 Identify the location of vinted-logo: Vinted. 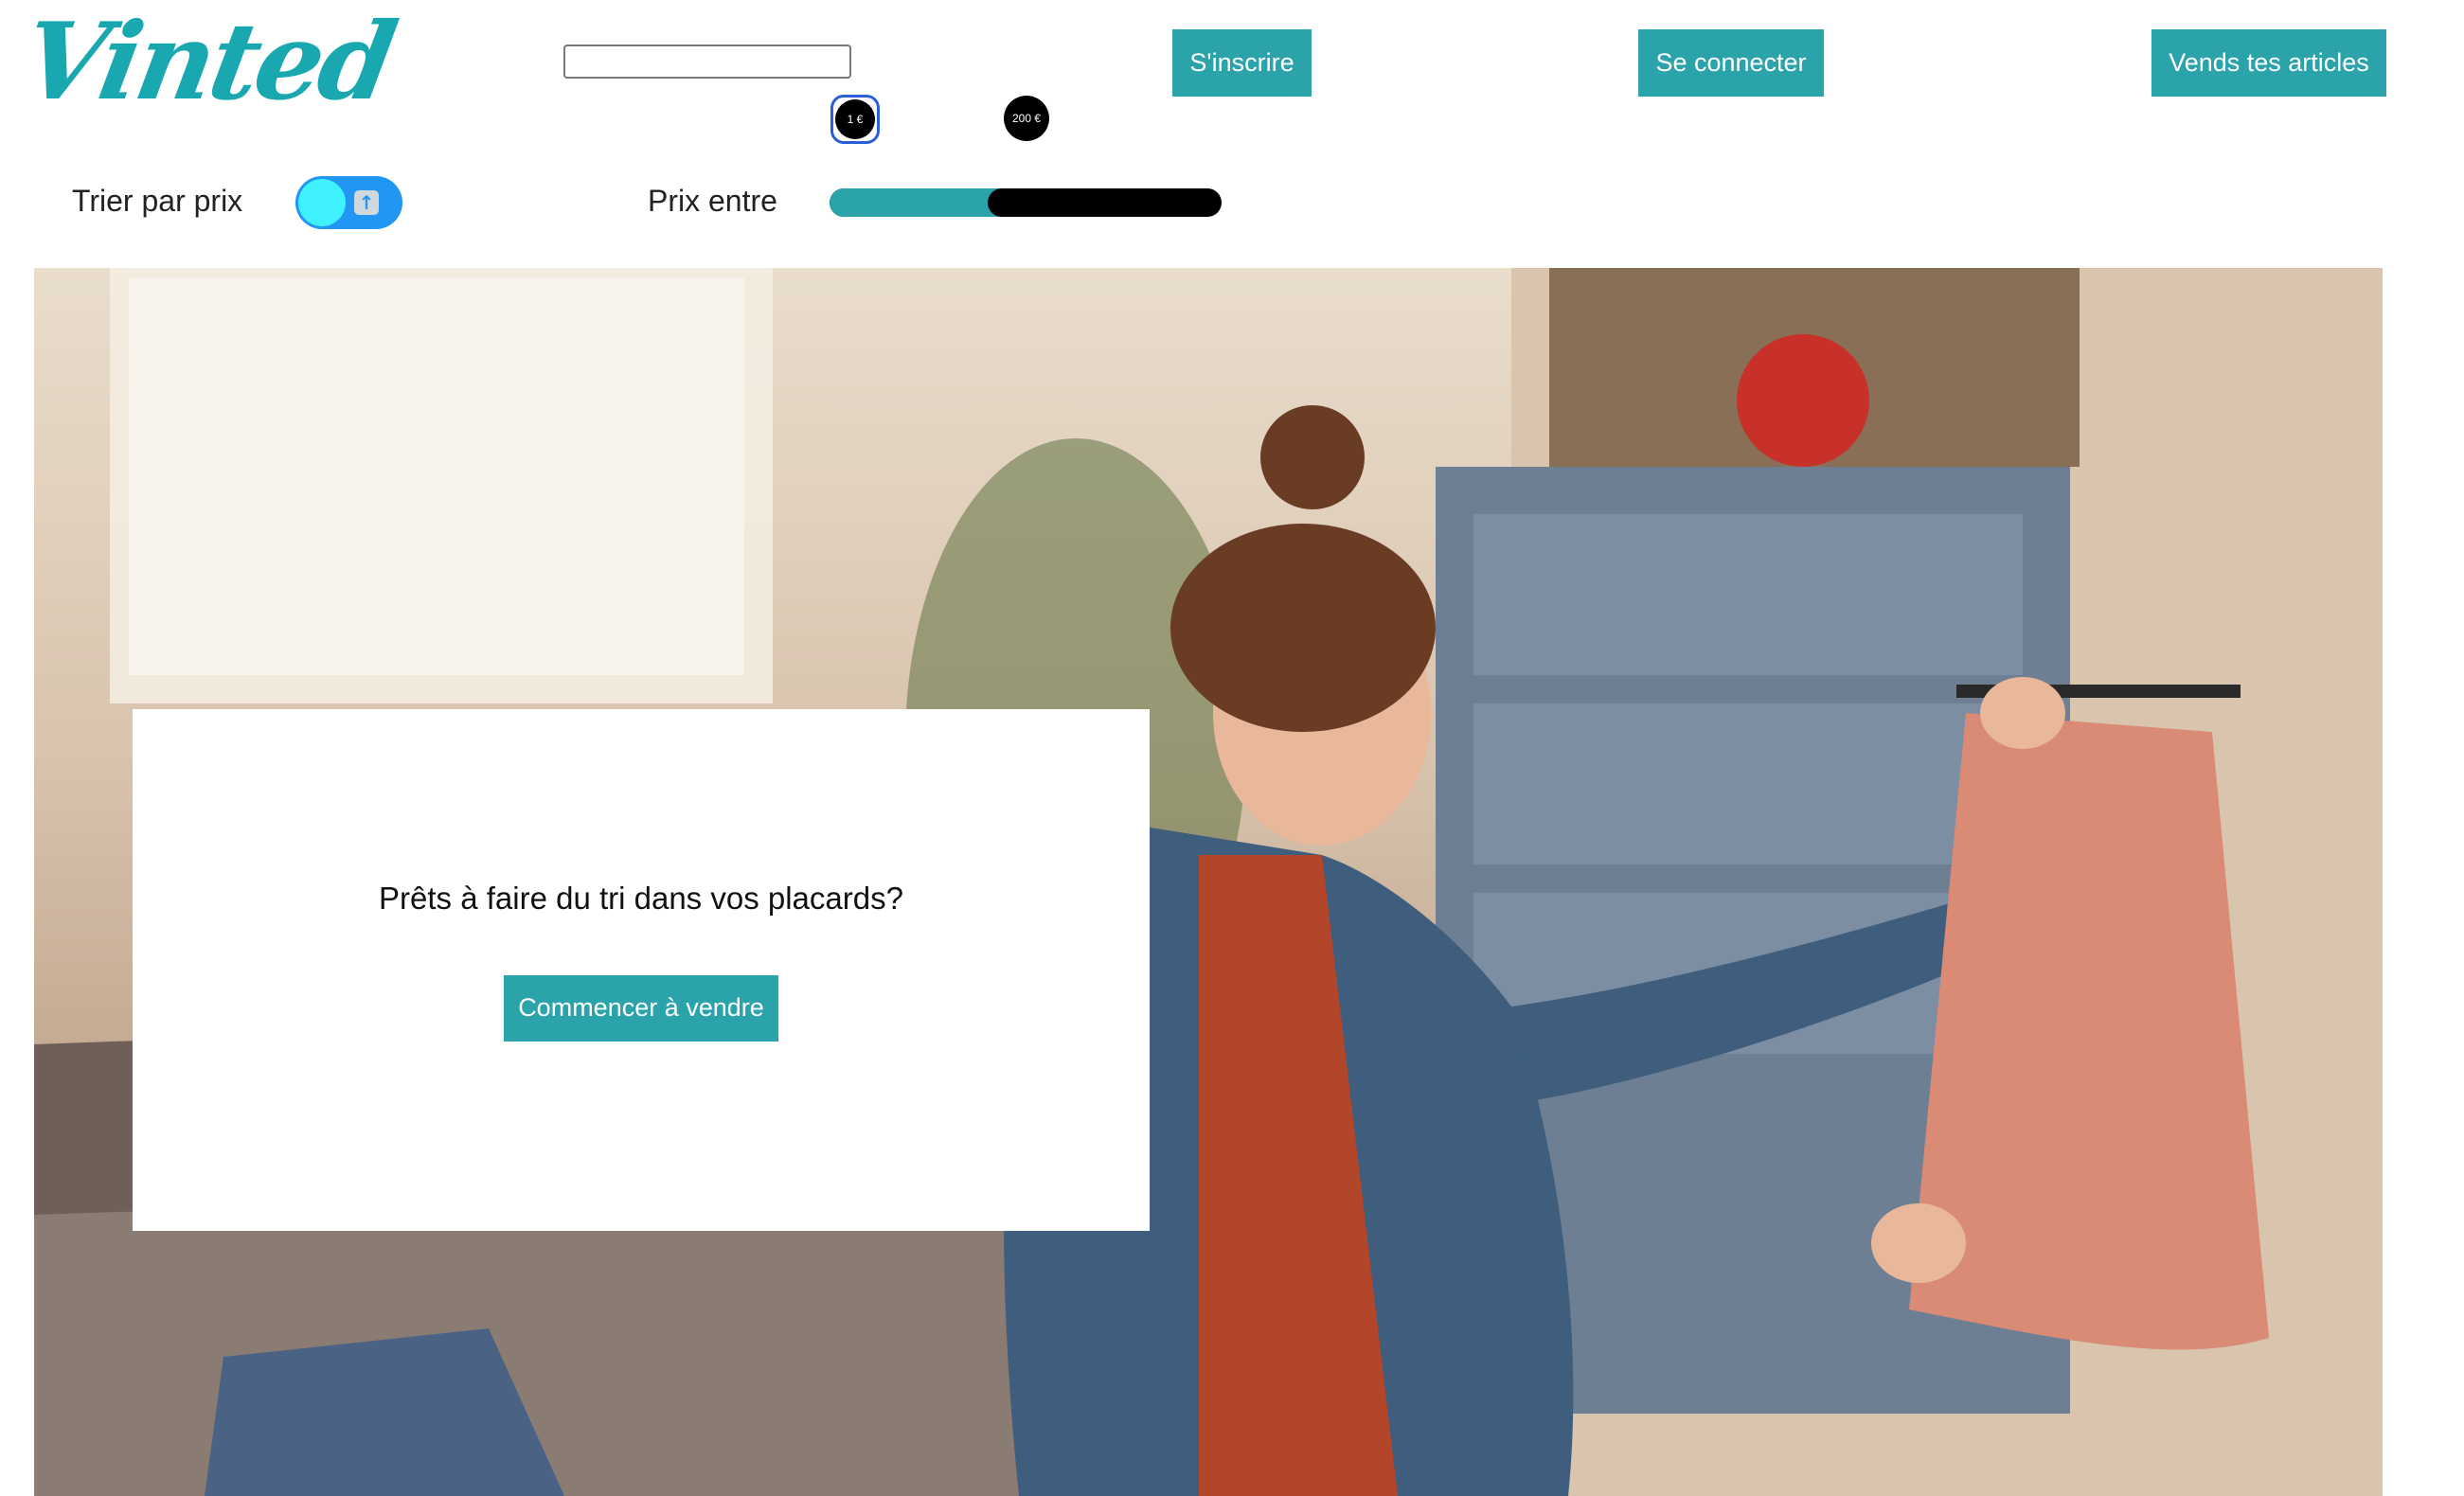
(208, 62).